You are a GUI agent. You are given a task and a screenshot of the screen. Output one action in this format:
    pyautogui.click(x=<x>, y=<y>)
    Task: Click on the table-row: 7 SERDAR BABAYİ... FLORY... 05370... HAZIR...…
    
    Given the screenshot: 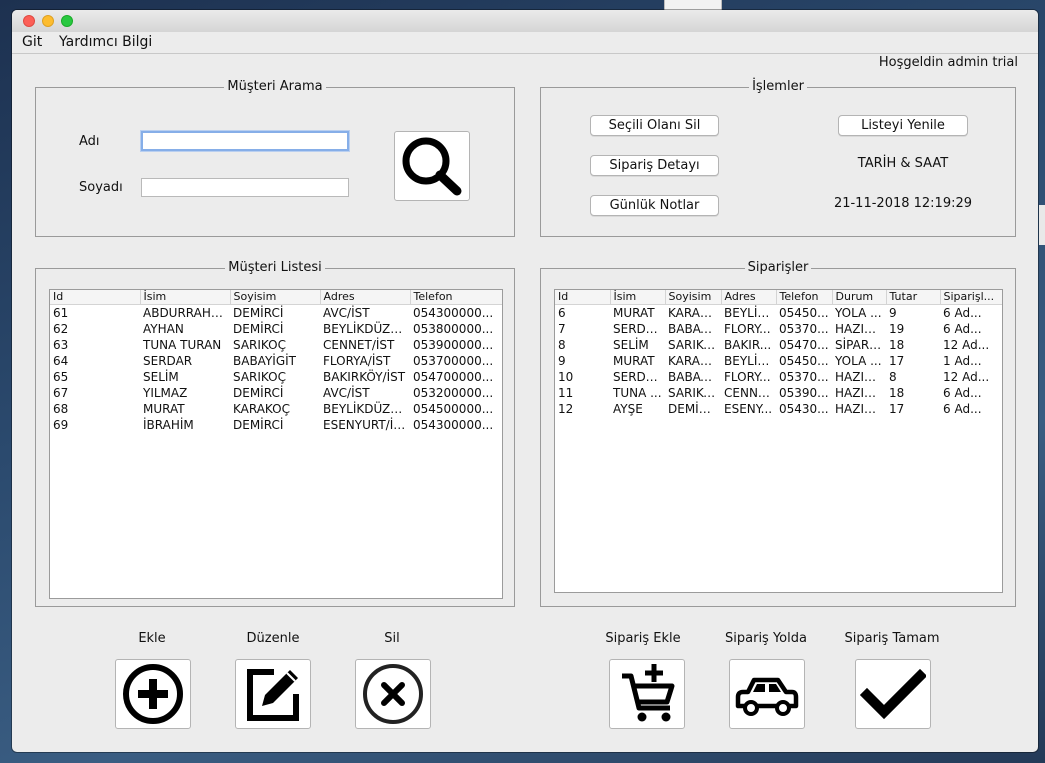 What is the action you would take?
    pyautogui.click(x=778, y=329)
    